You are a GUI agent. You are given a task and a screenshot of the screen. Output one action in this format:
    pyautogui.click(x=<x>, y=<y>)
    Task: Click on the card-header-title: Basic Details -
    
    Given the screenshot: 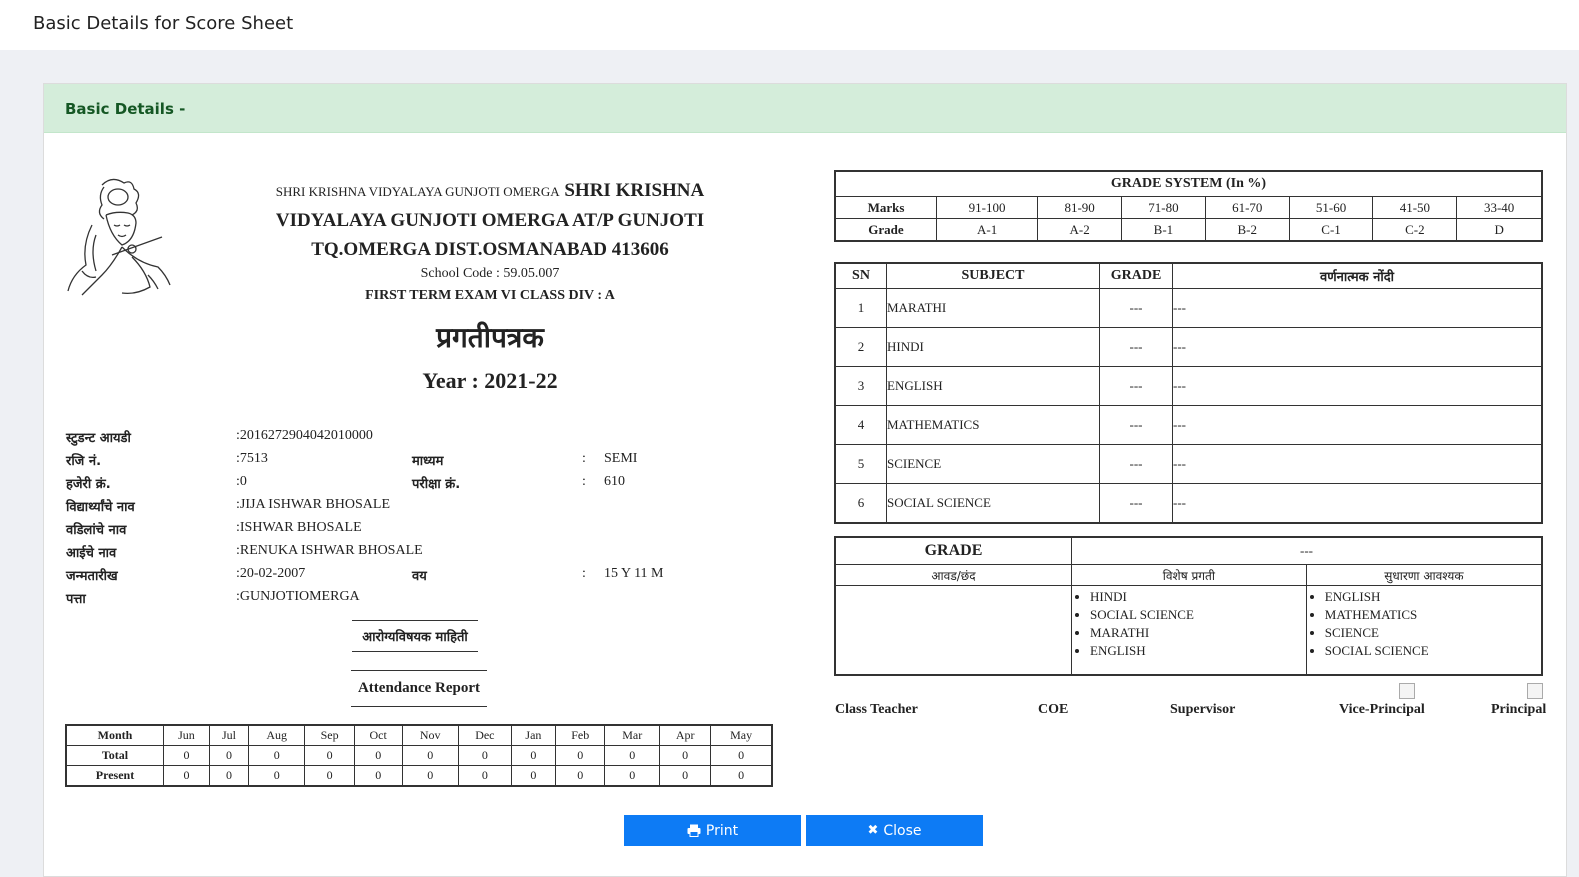 What is the action you would take?
    pyautogui.click(x=125, y=109)
    